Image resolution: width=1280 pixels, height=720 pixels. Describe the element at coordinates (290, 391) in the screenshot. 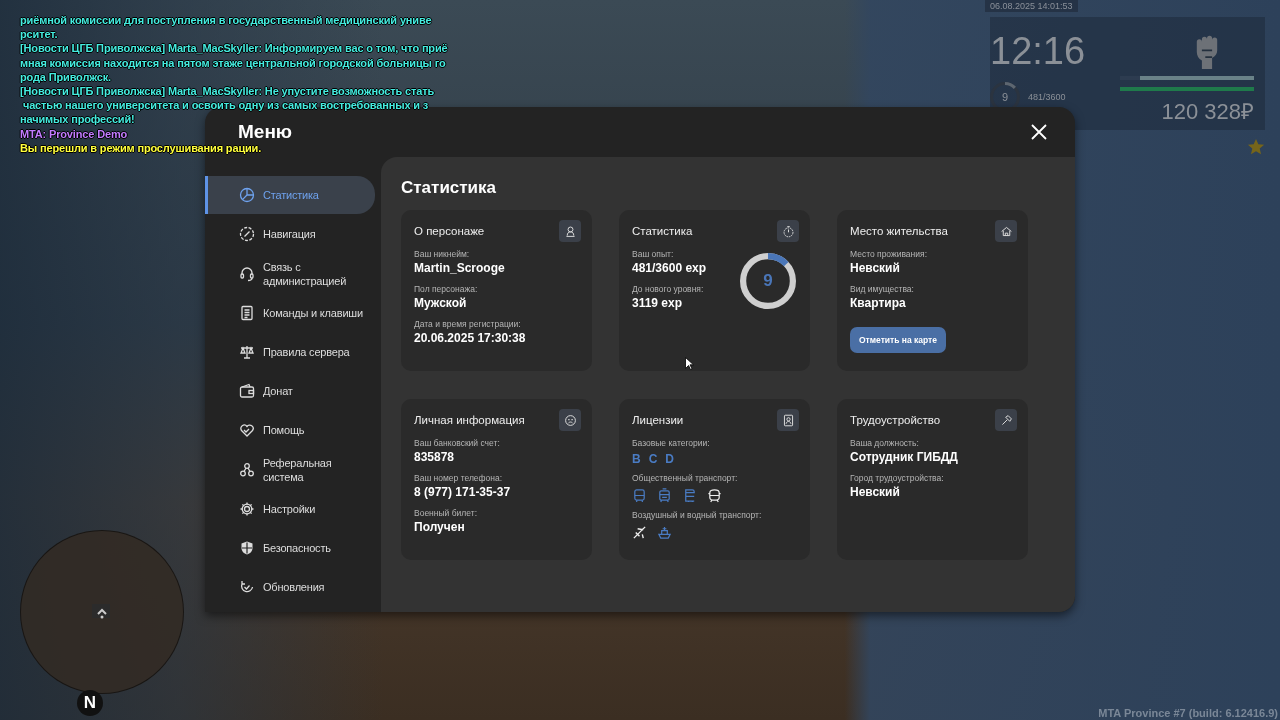

I see `sidebar-item: Донат` at that location.